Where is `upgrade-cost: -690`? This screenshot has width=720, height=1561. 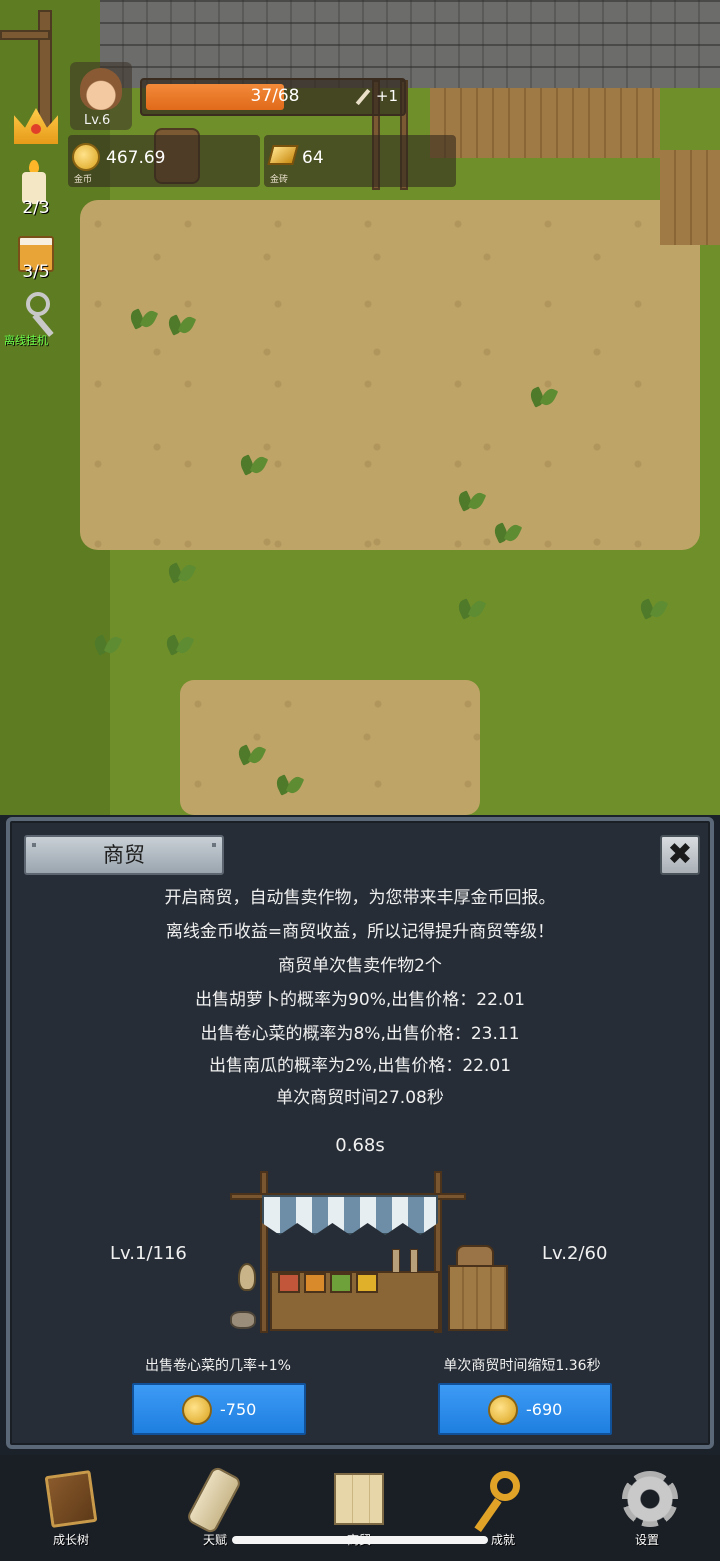 upgrade-cost: -690 is located at coordinates (544, 1409).